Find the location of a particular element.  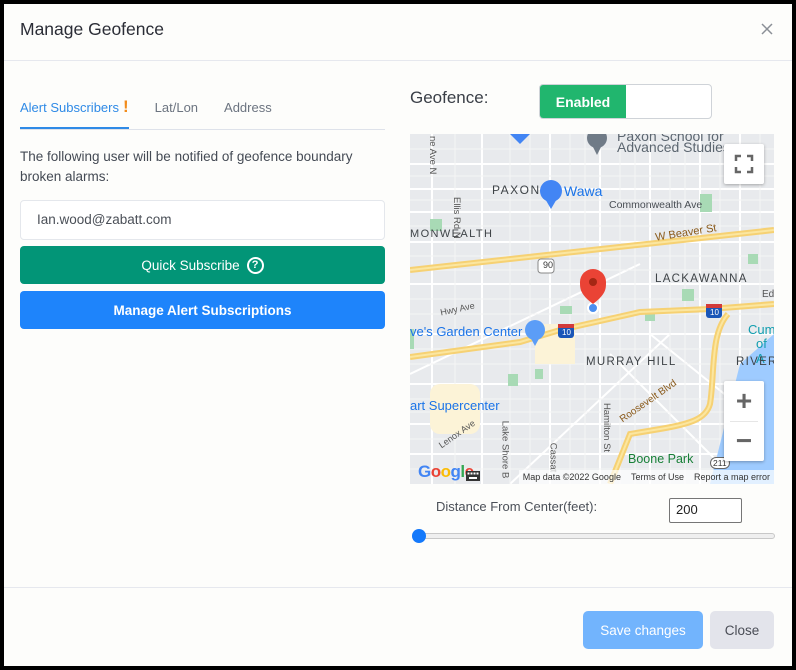

map-data-text: Map data ©2022 Google is located at coordinates (571, 477).